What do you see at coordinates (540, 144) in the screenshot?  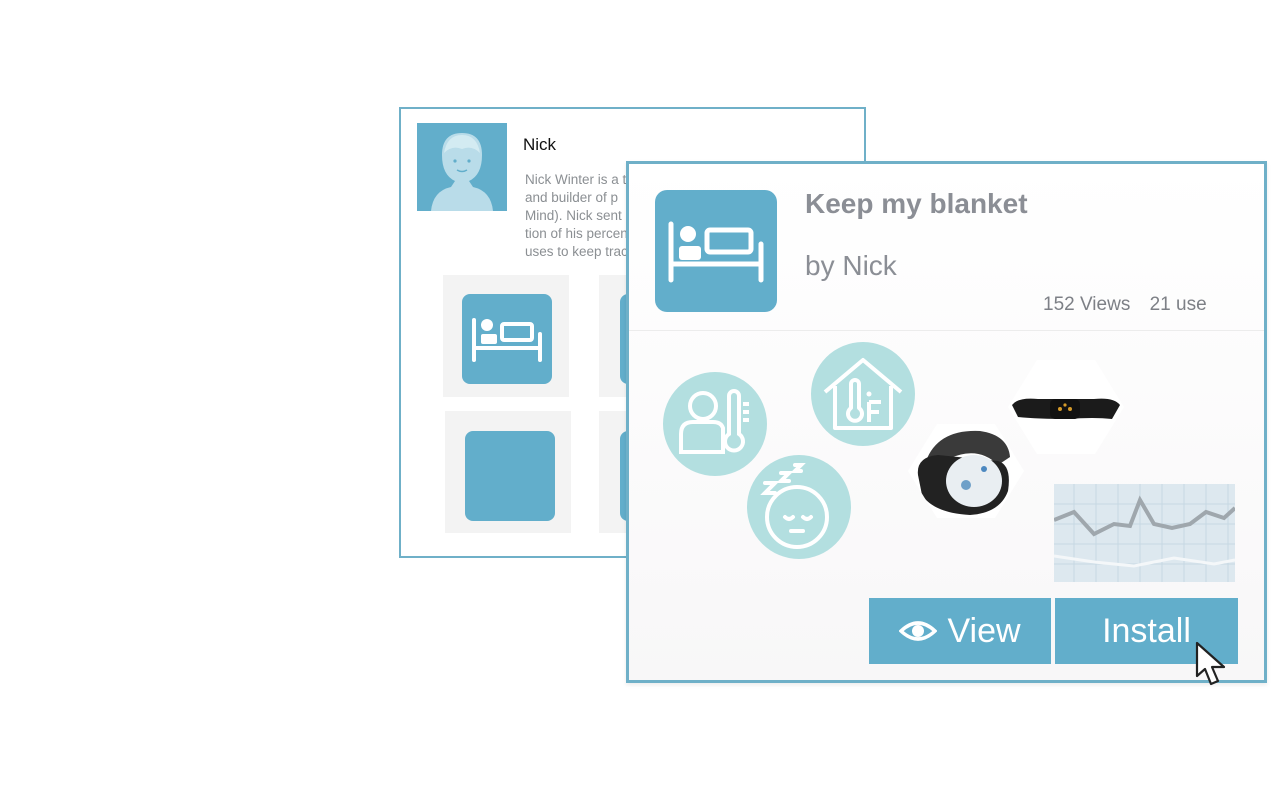 I see `profile-name: Nick` at bounding box center [540, 144].